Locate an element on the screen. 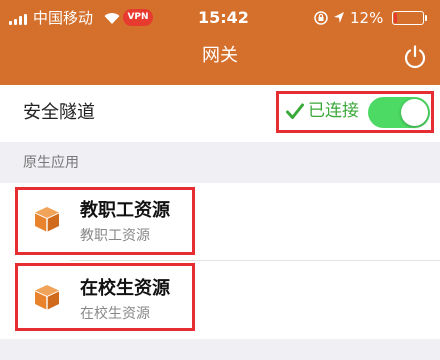 This screenshot has width=440, height=360. signal-icon is located at coordinates (19, 19).